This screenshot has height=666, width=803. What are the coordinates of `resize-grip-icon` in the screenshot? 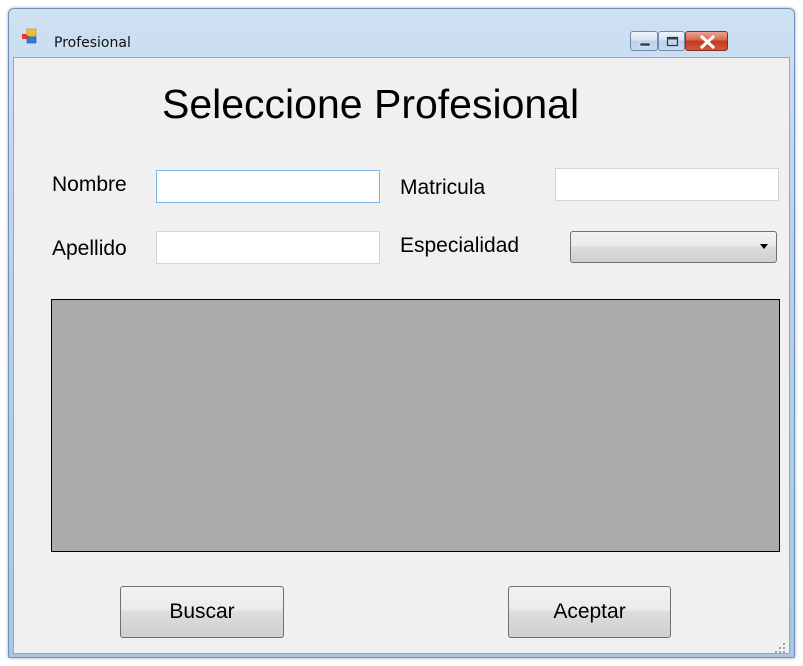 It's located at (780, 648).